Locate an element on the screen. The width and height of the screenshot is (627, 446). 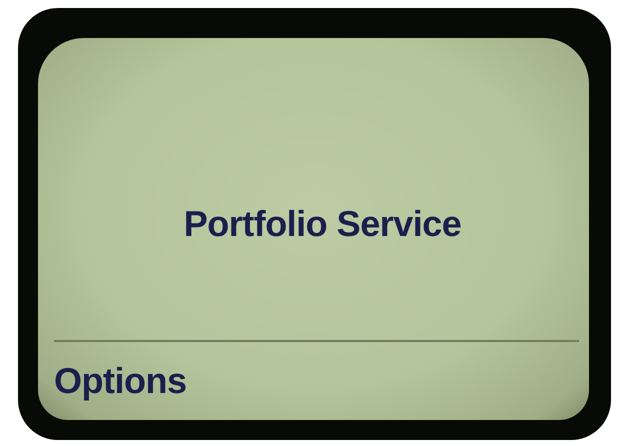
screen-title: Portfolio Service is located at coordinates (323, 224).